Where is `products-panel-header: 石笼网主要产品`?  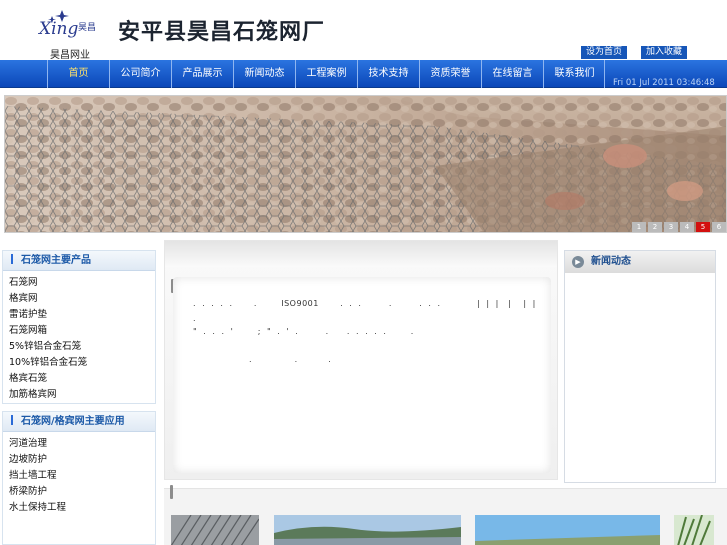
products-panel-header: 石笼网主要产品 is located at coordinates (79, 261).